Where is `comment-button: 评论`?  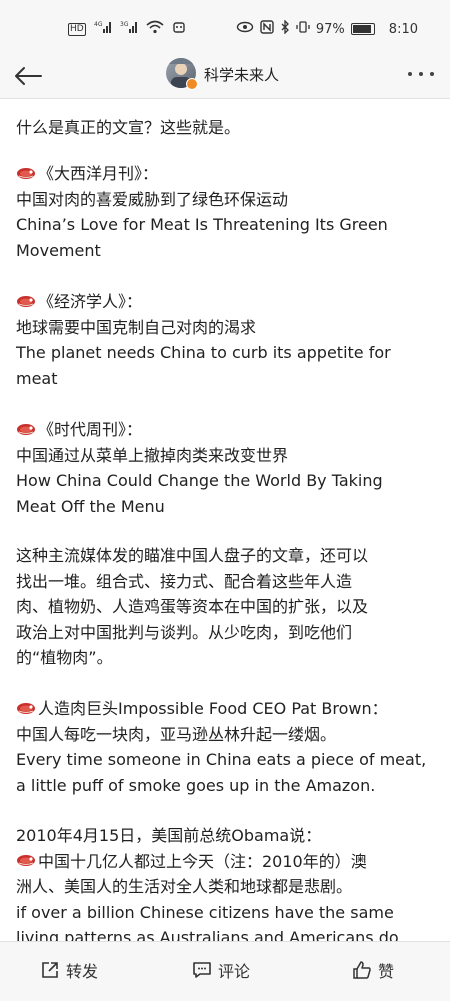 comment-button: 评论 is located at coordinates (221, 970).